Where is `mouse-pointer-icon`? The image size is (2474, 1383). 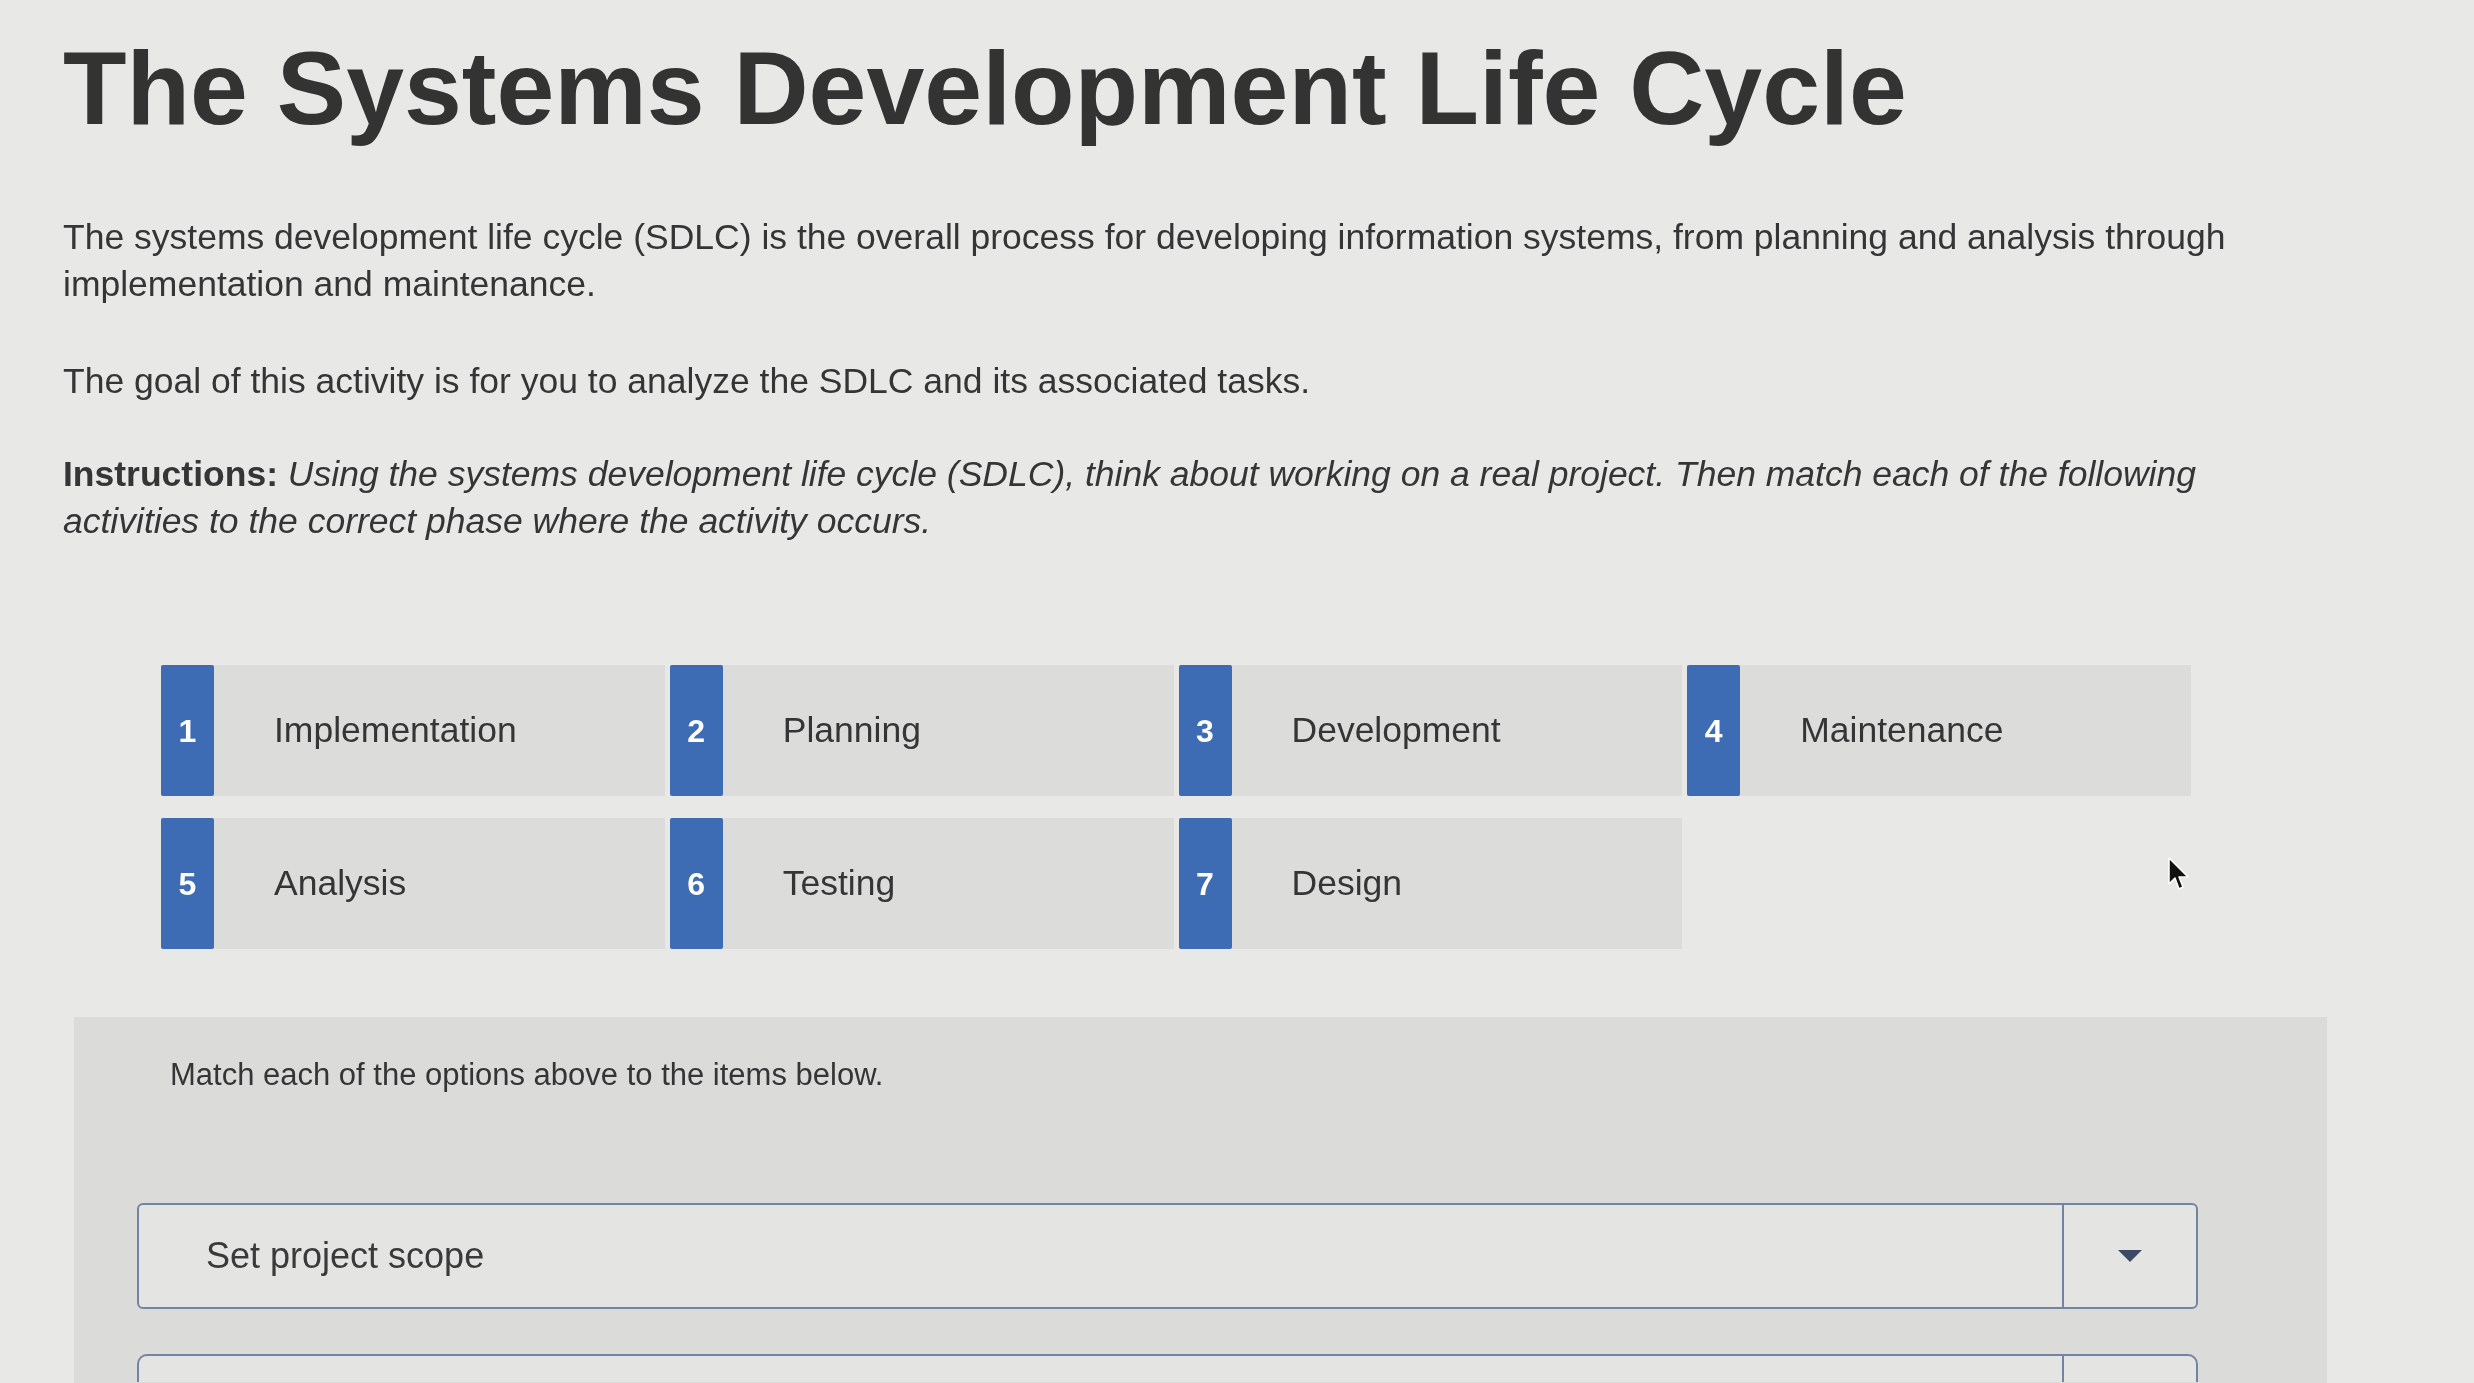 mouse-pointer-icon is located at coordinates (2179, 874).